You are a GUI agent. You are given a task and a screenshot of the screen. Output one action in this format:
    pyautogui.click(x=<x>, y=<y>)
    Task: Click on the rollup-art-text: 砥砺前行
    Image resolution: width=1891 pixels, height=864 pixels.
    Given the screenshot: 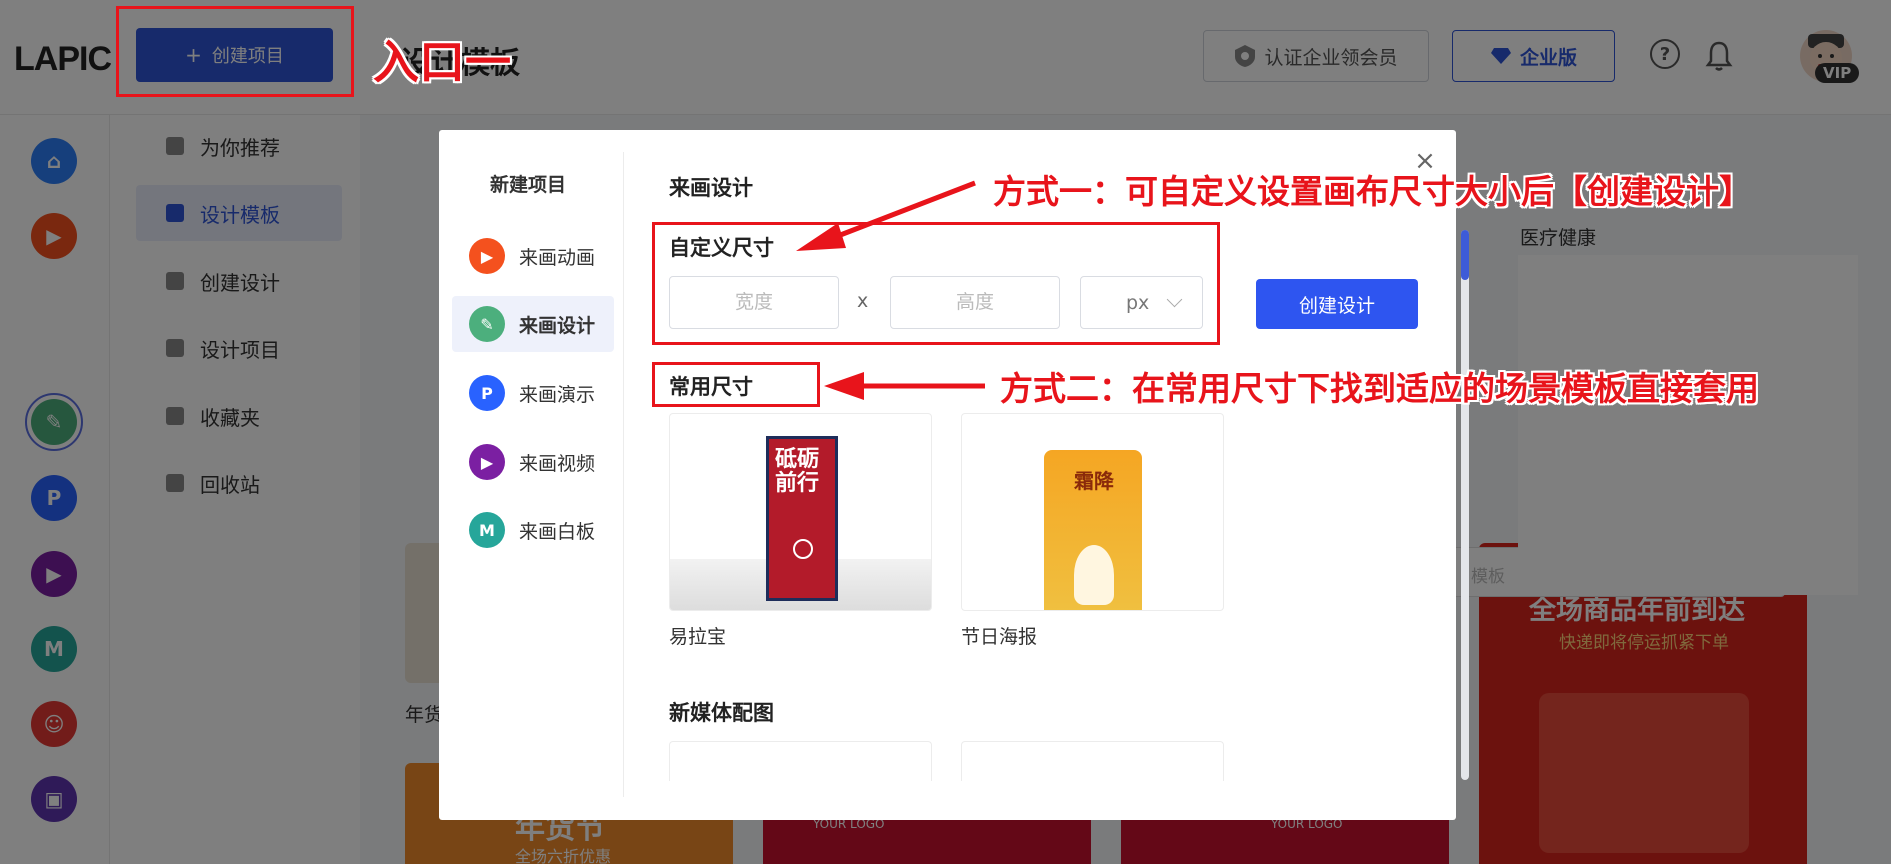 What is the action you would take?
    pyautogui.click(x=797, y=471)
    